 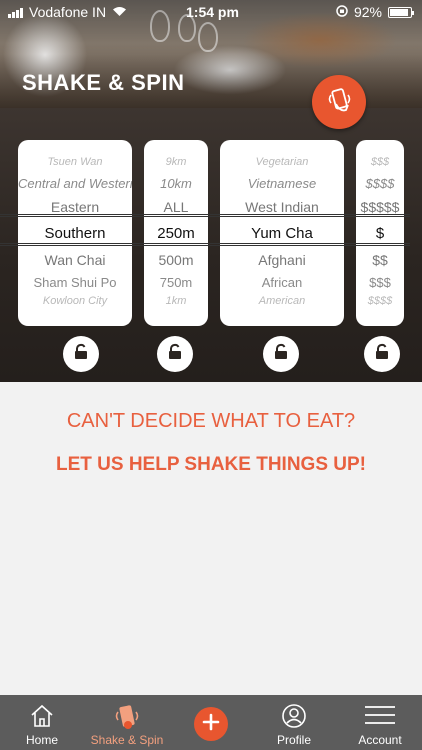 What do you see at coordinates (282, 207) in the screenshot?
I see `picker-option: West Indian` at bounding box center [282, 207].